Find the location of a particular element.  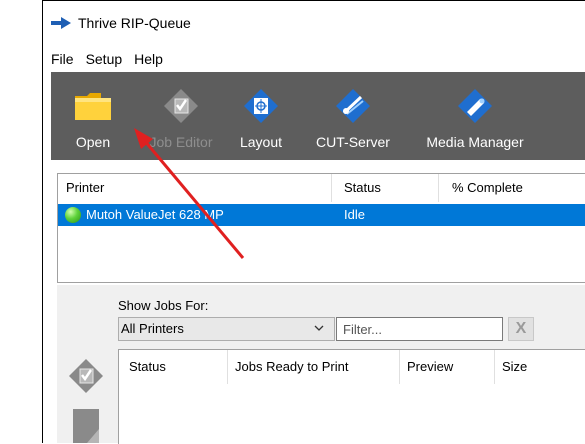

jobs-sidebar is located at coordinates (86, 364).